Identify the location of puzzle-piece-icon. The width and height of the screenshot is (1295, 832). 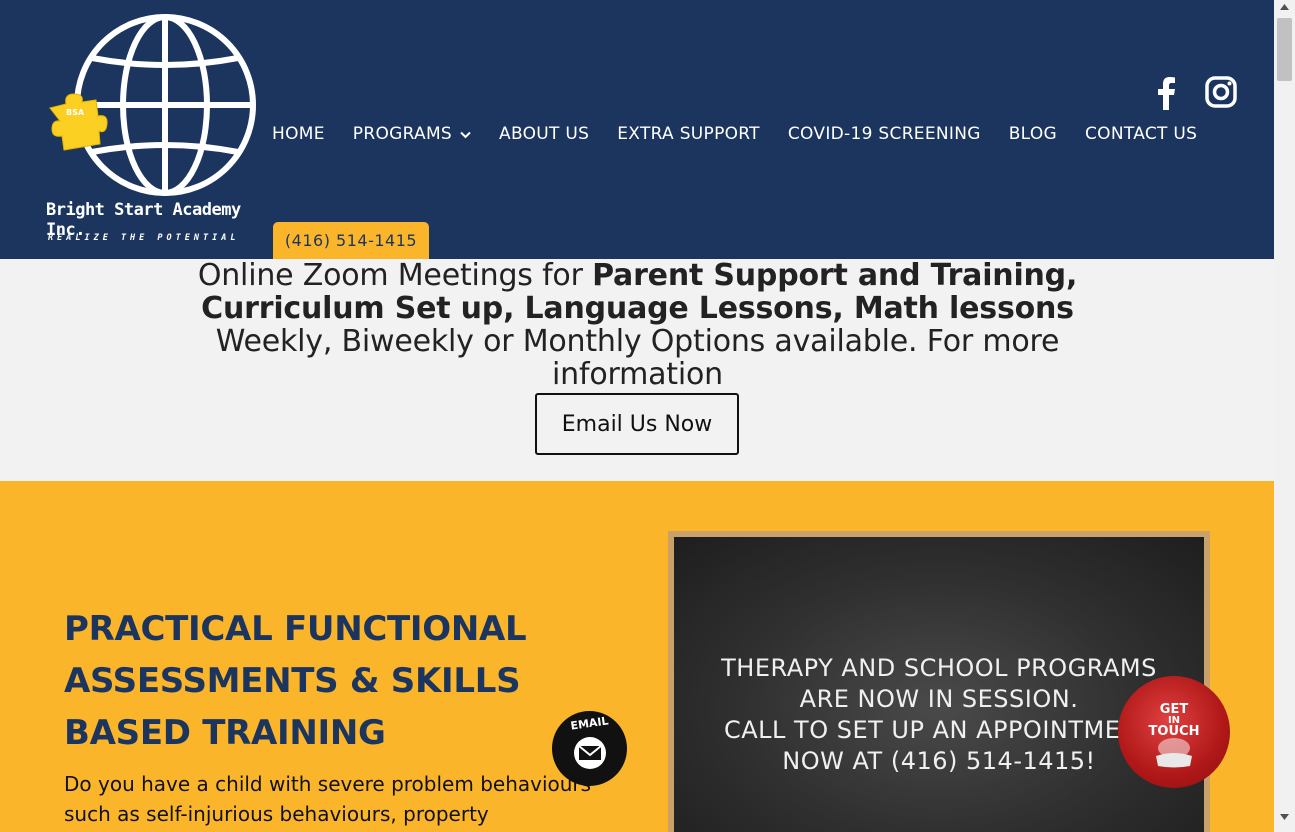
(78, 122).